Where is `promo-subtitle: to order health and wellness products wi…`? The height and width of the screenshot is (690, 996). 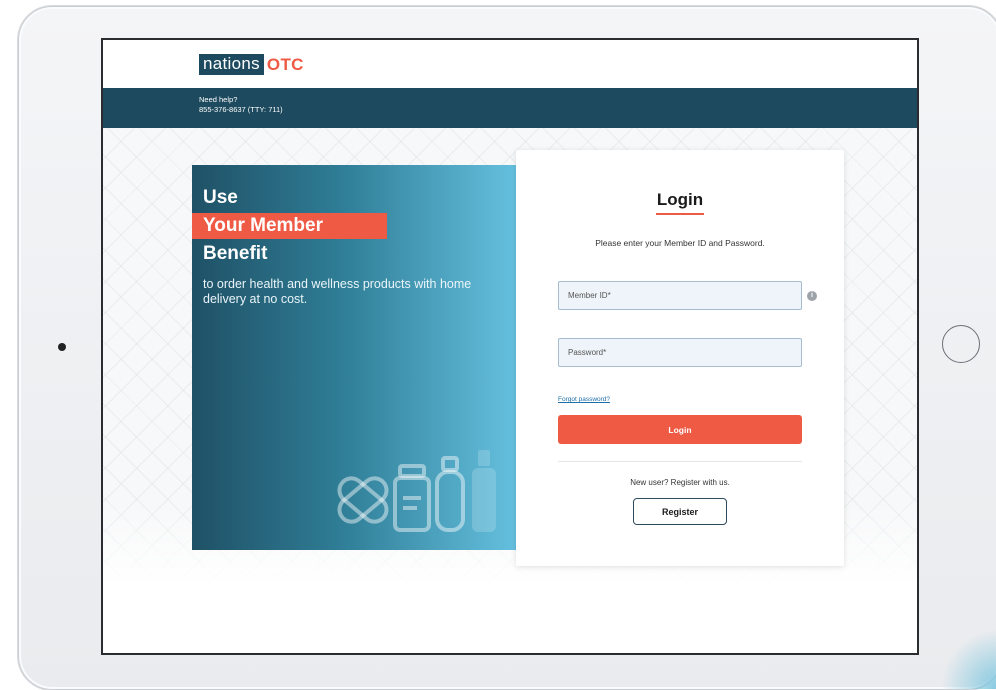
promo-subtitle: to order health and wellness products wi… is located at coordinates (337, 291).